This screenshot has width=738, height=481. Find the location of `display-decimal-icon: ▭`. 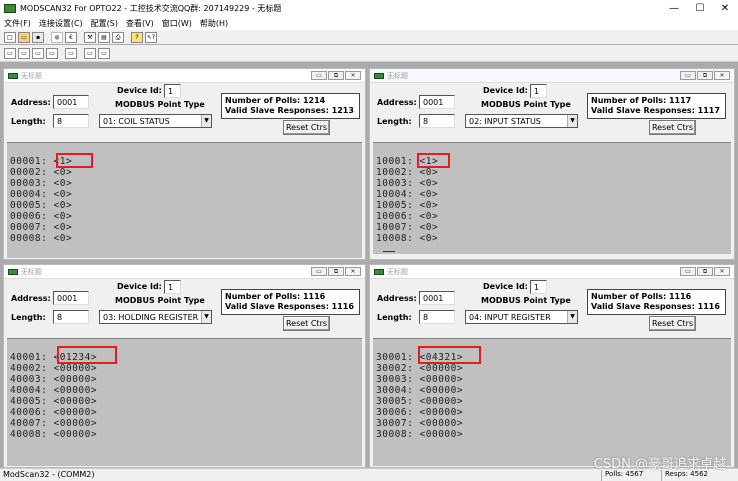

display-decimal-icon: ▭ is located at coordinates (24, 53).